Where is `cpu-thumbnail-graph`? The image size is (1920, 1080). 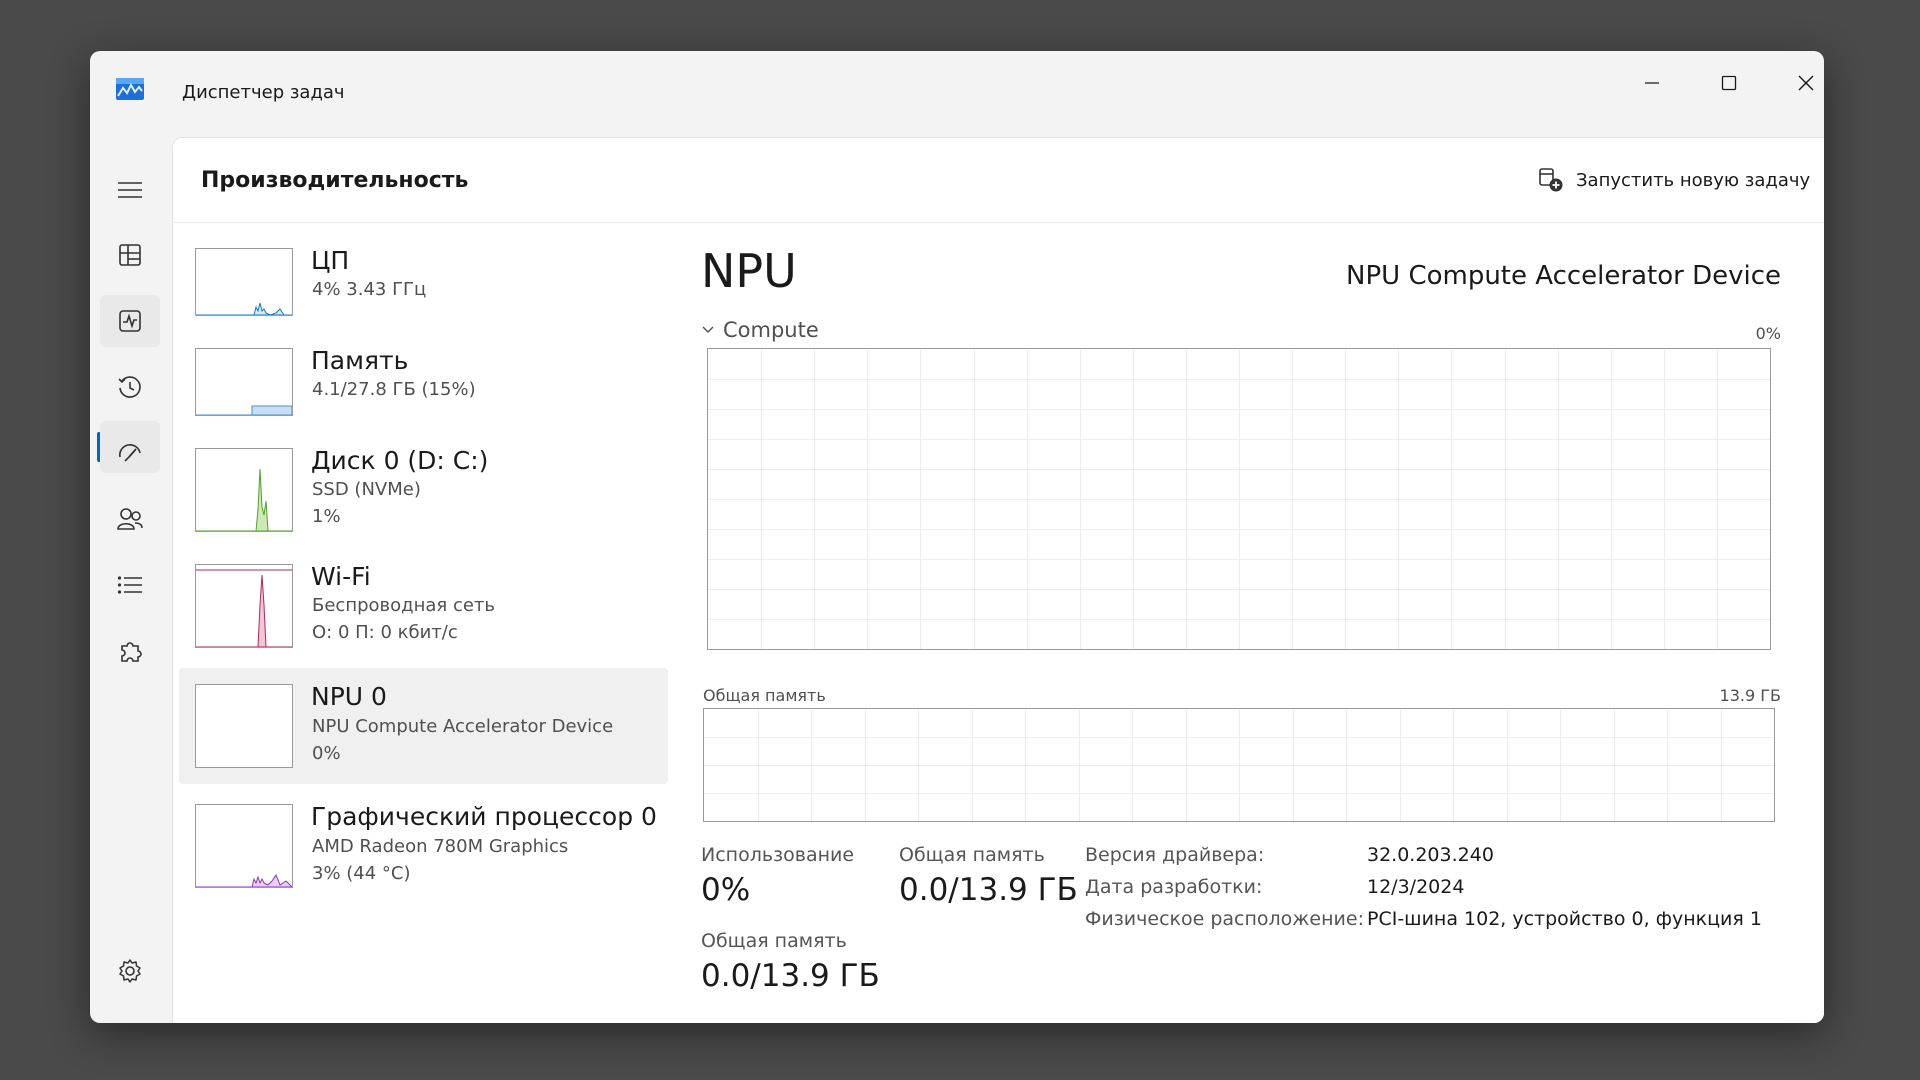 cpu-thumbnail-graph is located at coordinates (244, 282).